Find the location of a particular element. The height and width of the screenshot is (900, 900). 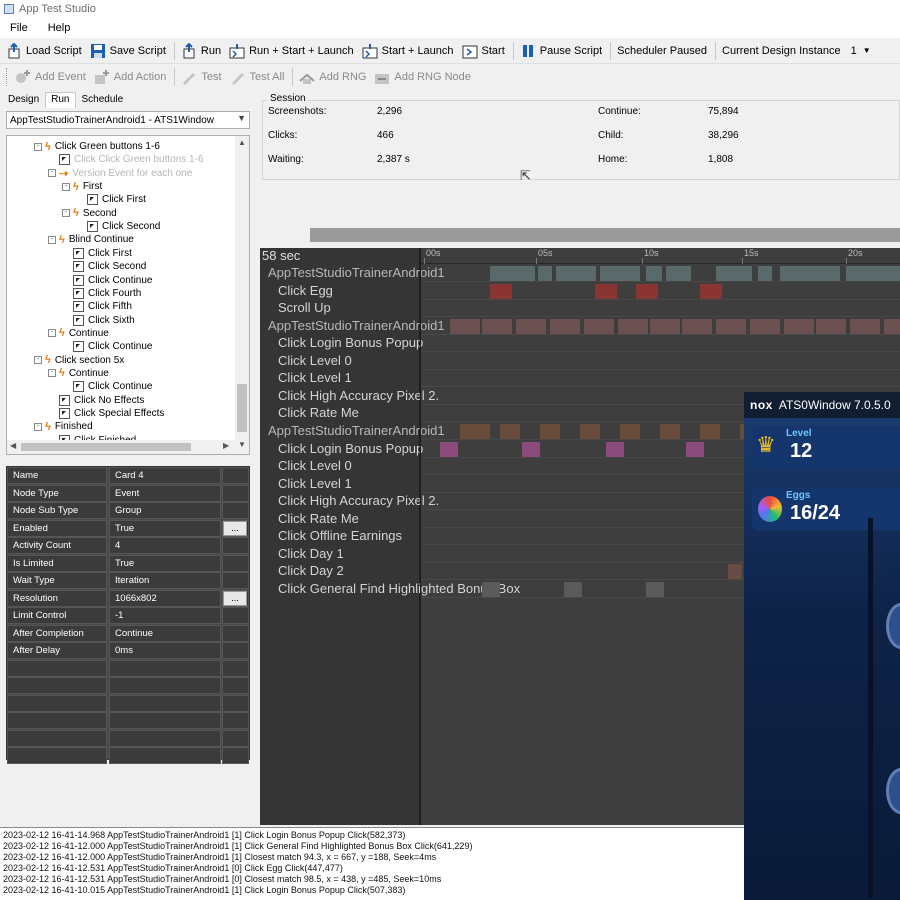

tab-run: Run is located at coordinates (60, 100).